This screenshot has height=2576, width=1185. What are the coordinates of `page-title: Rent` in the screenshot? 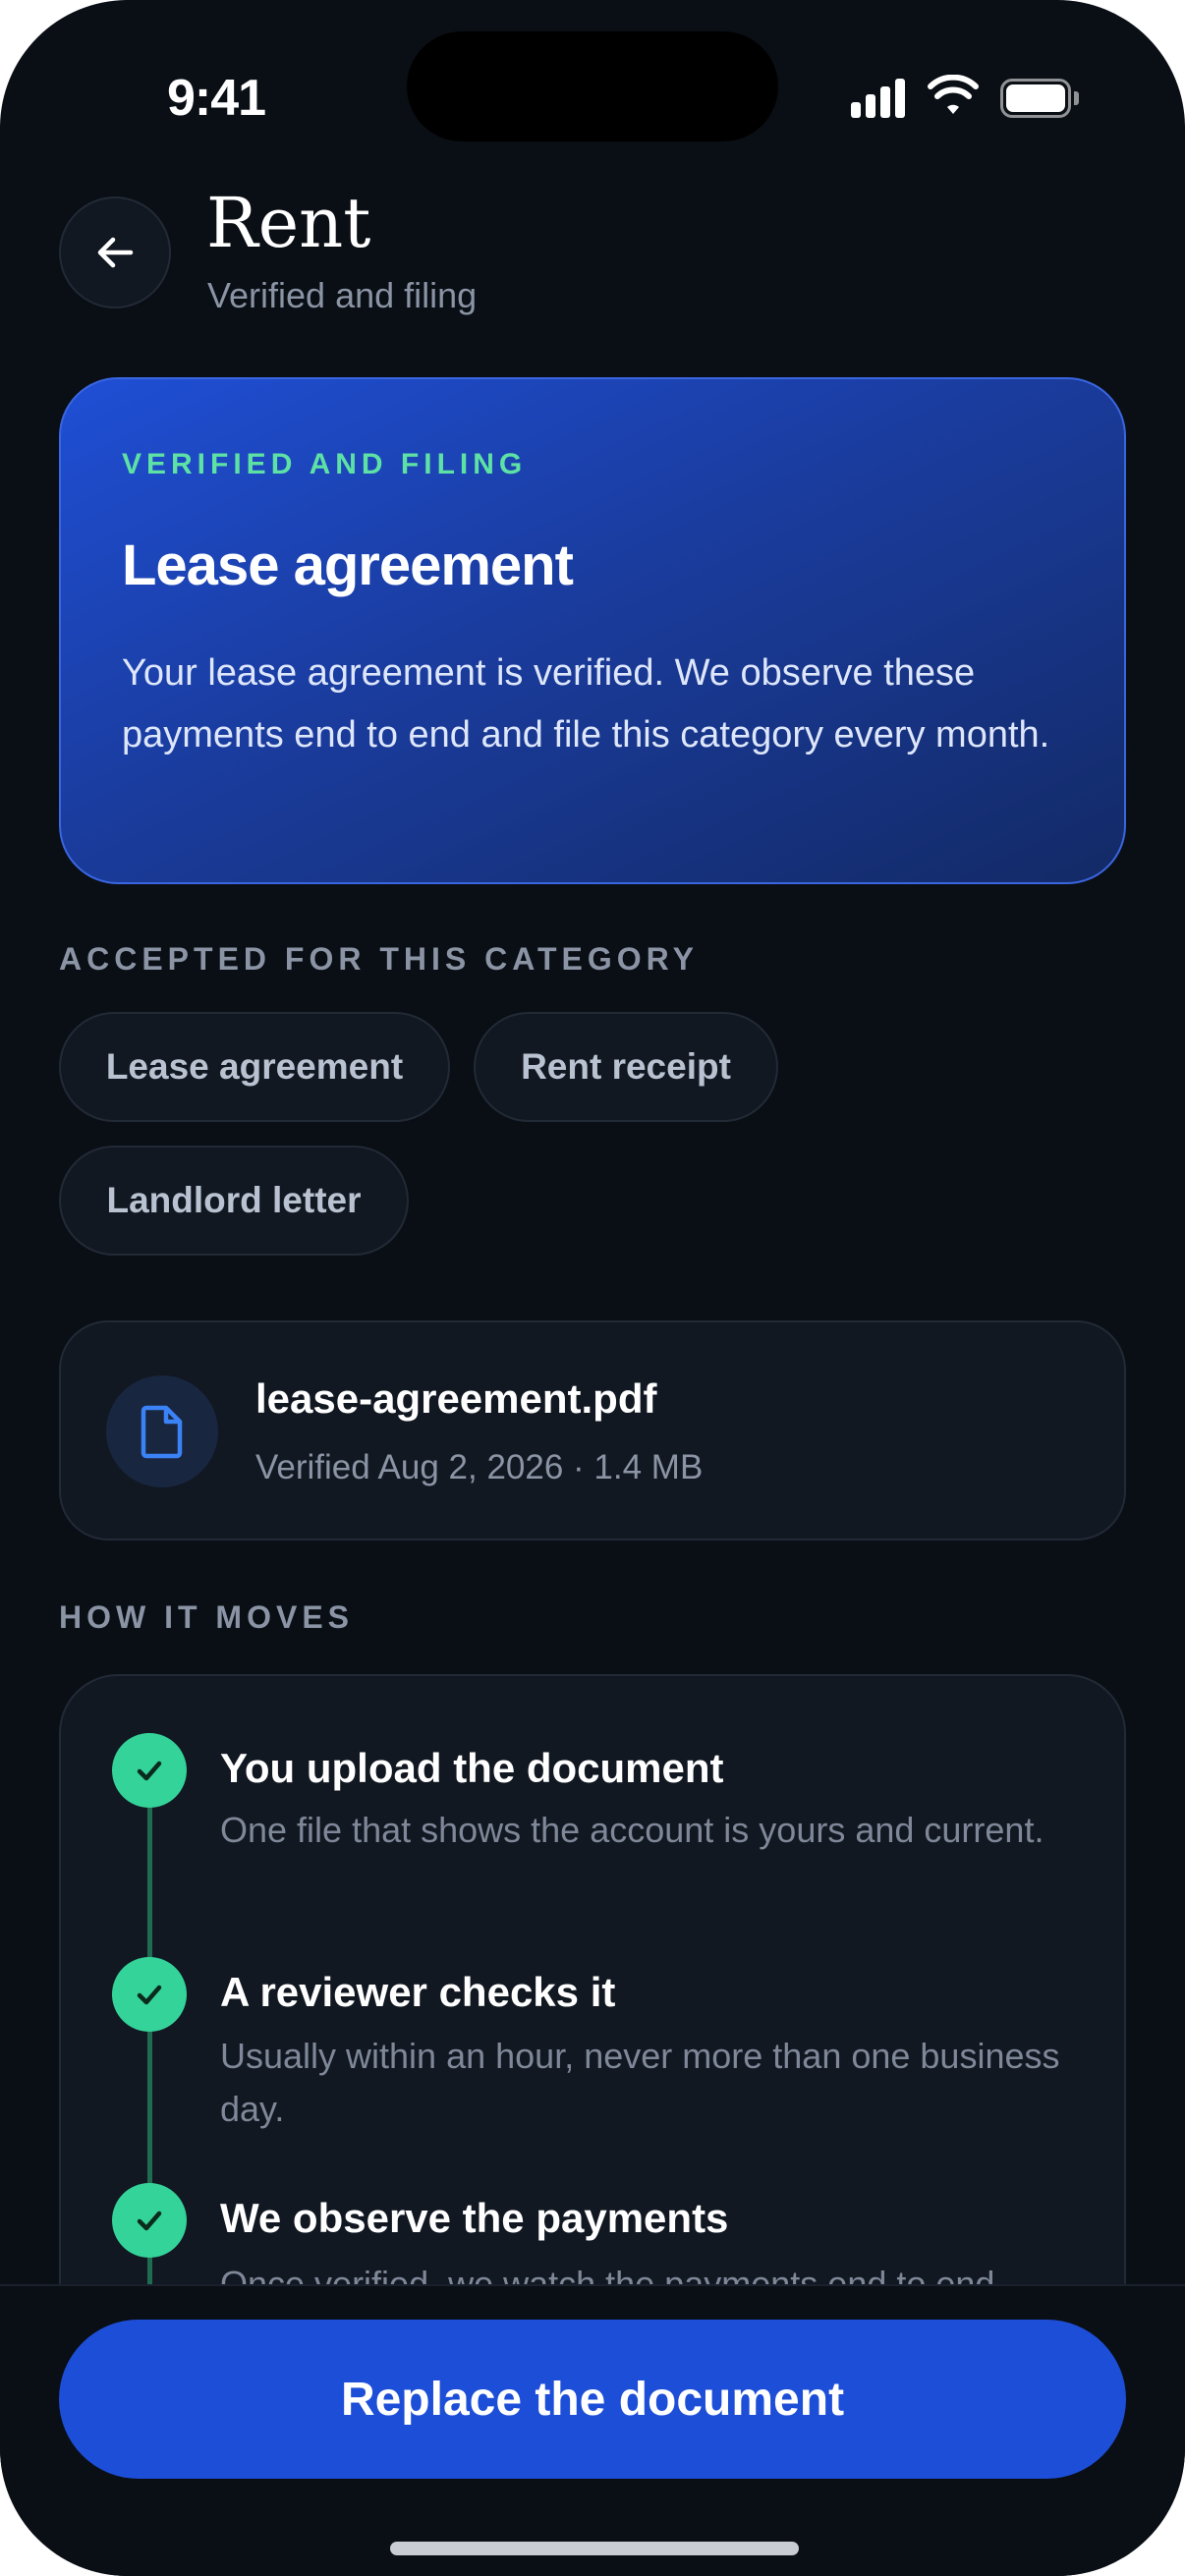 It's located at (288, 223).